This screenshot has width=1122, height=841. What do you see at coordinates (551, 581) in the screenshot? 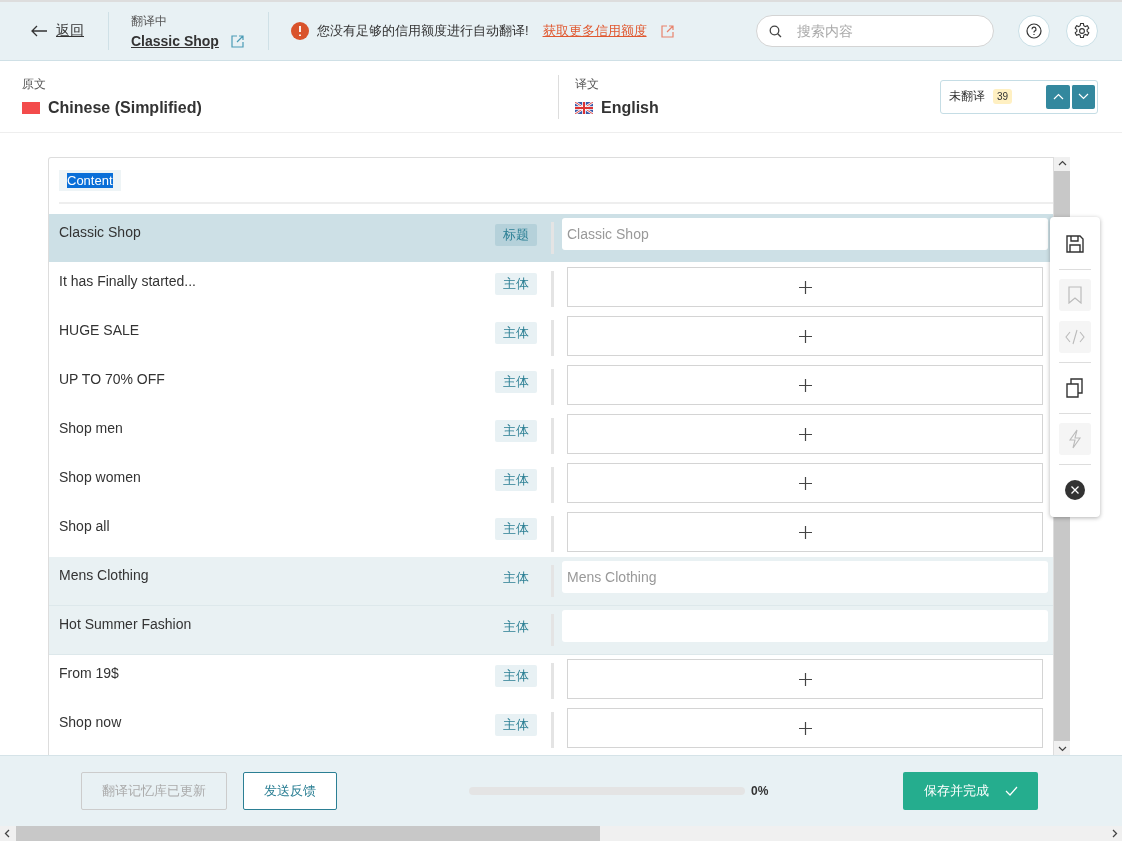
I see `segment-row: Mens Clothing 主体 Mens Clothing` at bounding box center [551, 581].